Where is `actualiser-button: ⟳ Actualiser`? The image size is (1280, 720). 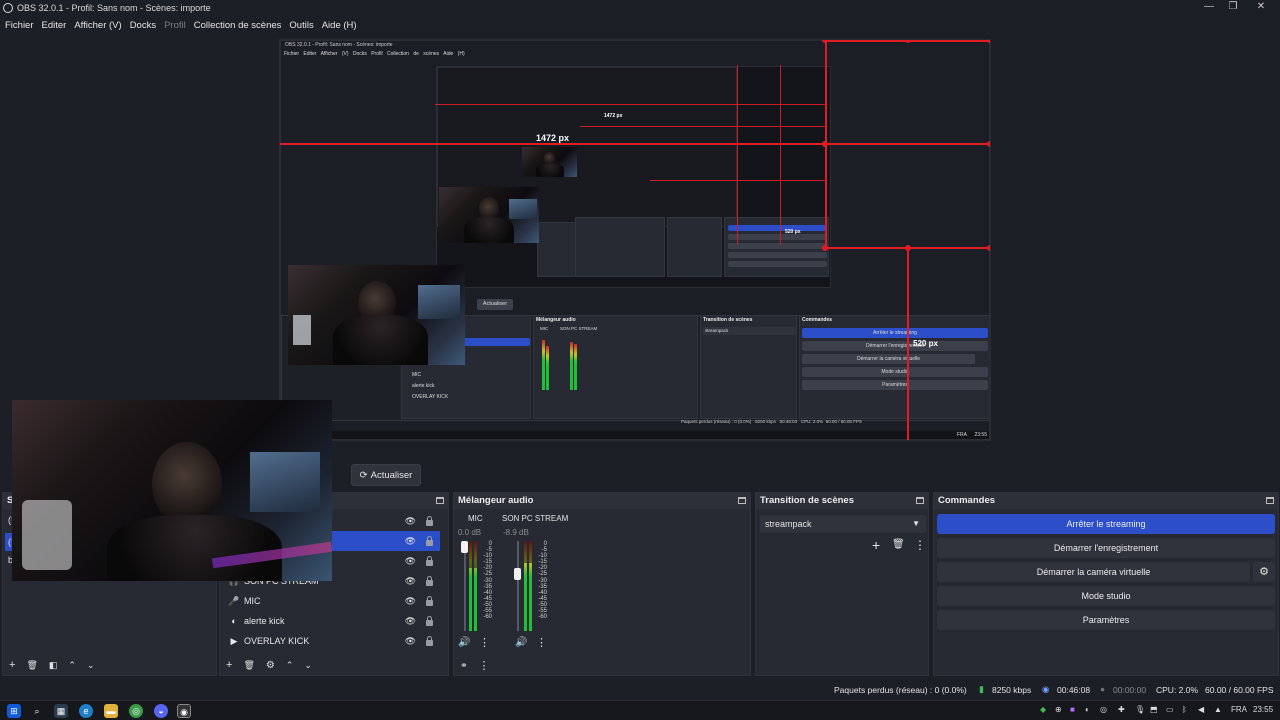
actualiser-button: ⟳ Actualiser is located at coordinates (386, 475).